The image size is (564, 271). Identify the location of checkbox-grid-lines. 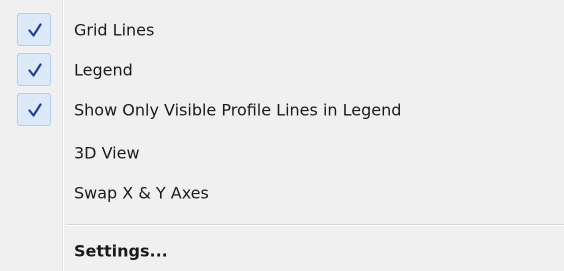
(34, 29).